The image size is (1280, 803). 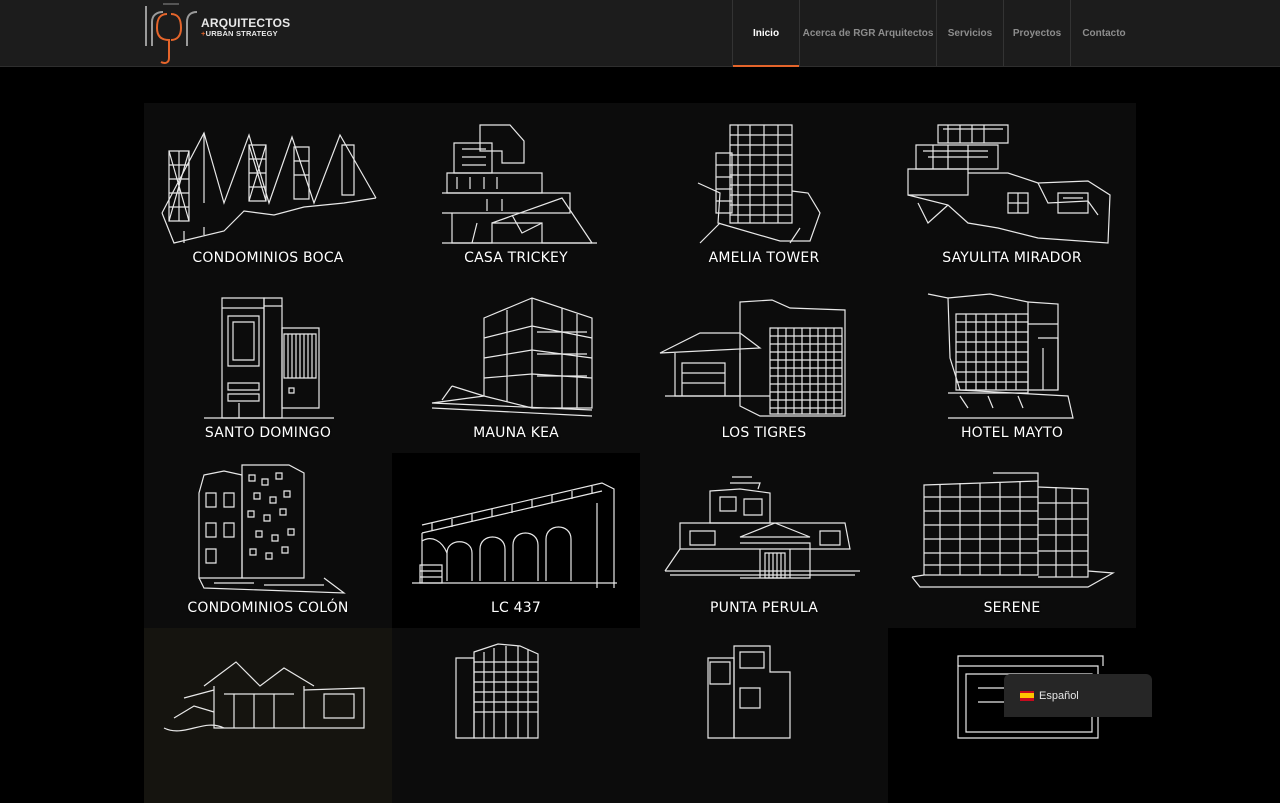 What do you see at coordinates (1036, 33) in the screenshot?
I see `nav-item-proyectos: Proyectos` at bounding box center [1036, 33].